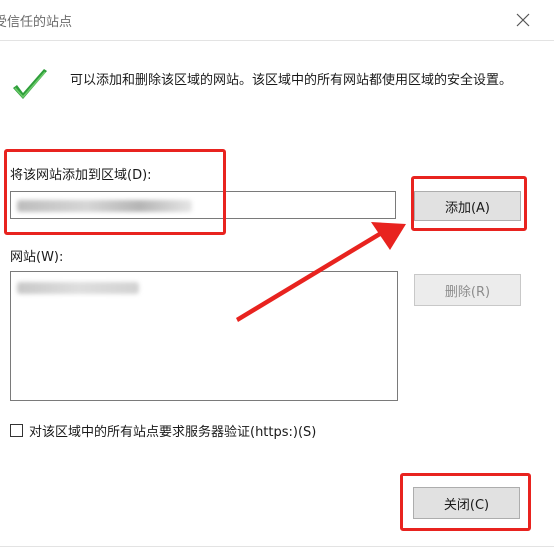 This screenshot has height=550, width=554. Describe the element at coordinates (30, 84) in the screenshot. I see `check-icon` at that location.